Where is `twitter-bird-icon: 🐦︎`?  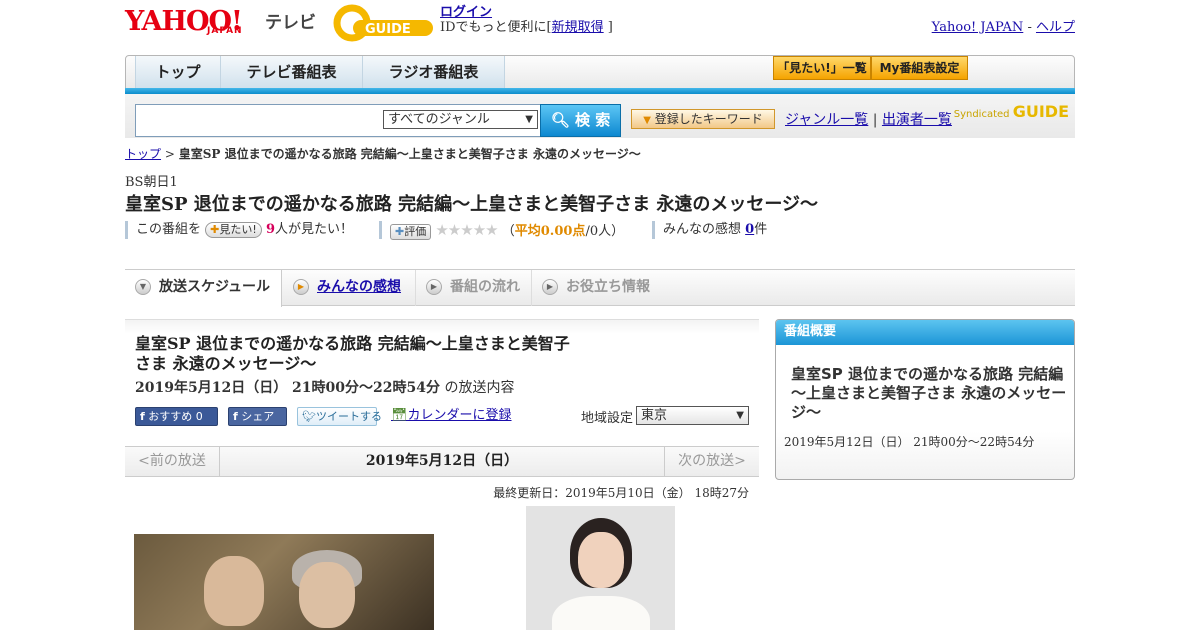
twitter-bird-icon: 🐦︎ is located at coordinates (309, 416).